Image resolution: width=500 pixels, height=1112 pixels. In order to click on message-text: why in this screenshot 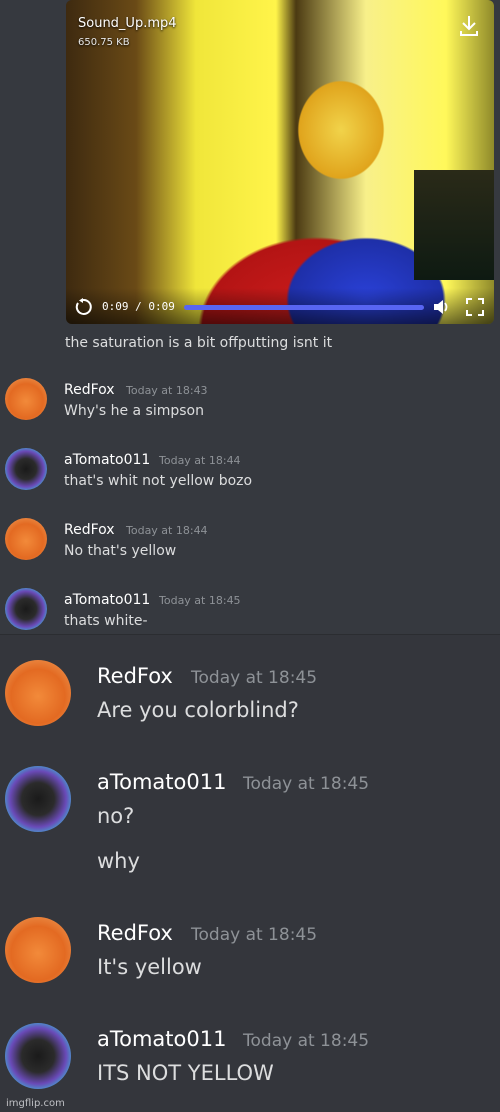, I will do `click(118, 861)`.